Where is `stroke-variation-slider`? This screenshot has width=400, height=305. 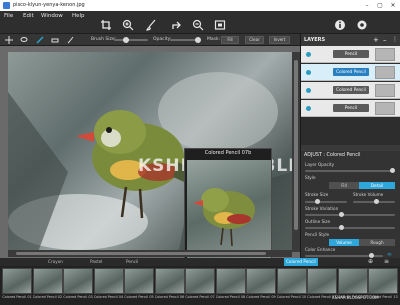 stroke-variation-slider is located at coordinates (350, 214).